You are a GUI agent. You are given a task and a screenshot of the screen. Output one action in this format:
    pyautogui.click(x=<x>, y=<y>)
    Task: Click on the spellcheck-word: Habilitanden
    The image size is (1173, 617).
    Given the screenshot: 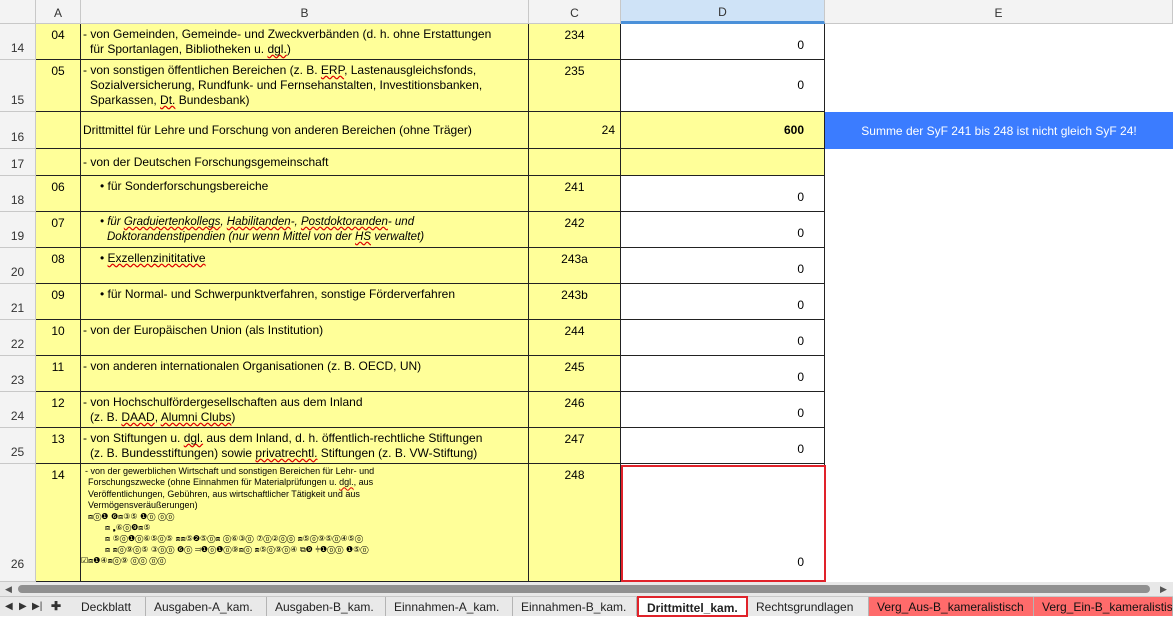 What is the action you would take?
    pyautogui.click(x=258, y=222)
    